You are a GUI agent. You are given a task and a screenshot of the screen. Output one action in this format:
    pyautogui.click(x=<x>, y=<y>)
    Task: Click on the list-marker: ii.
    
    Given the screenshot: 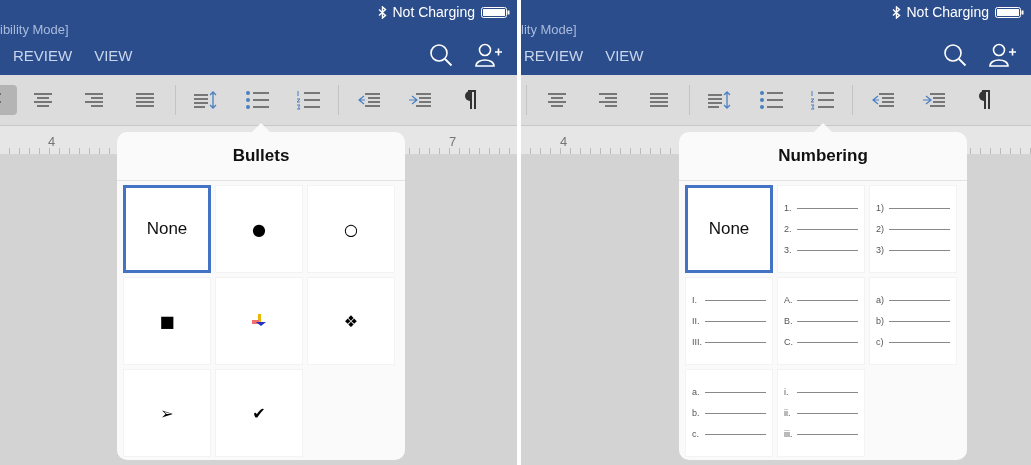 What is the action you would take?
    pyautogui.click(x=788, y=413)
    